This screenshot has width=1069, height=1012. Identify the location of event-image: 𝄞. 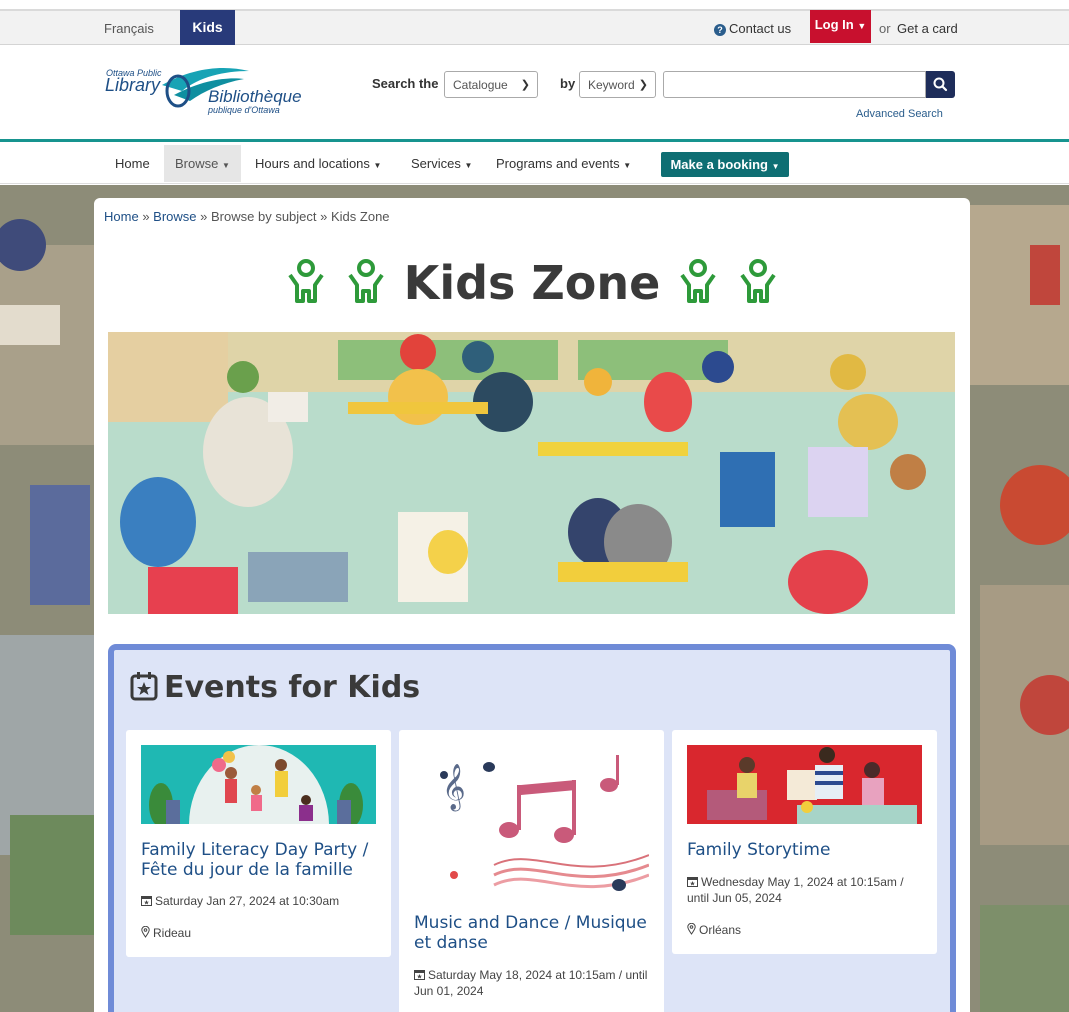
(531, 820).